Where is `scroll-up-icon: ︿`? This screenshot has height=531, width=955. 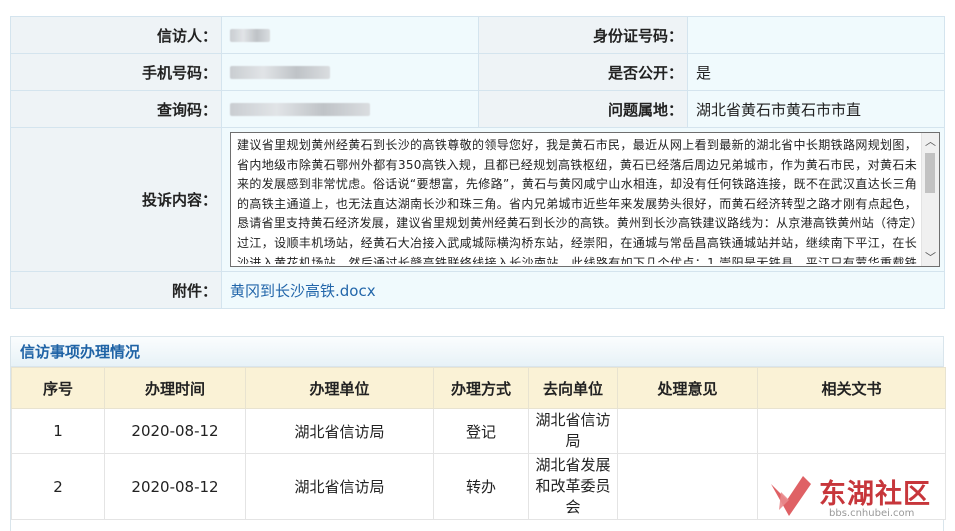 scroll-up-icon: ︿ is located at coordinates (930, 141).